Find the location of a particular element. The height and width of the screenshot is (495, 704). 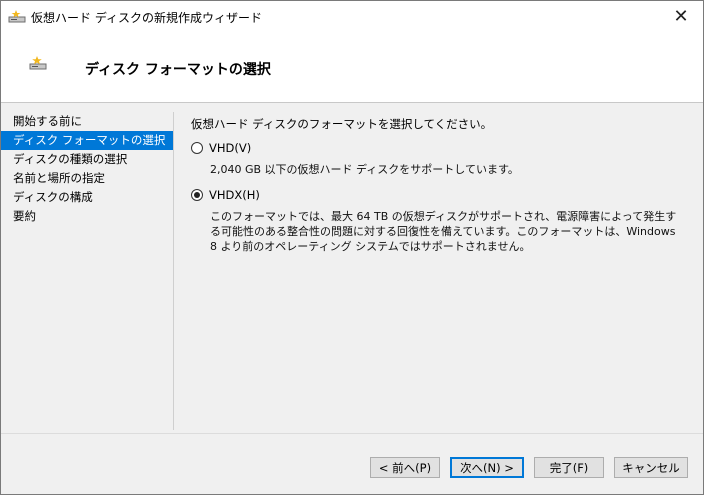

nav-divider is located at coordinates (173, 271).